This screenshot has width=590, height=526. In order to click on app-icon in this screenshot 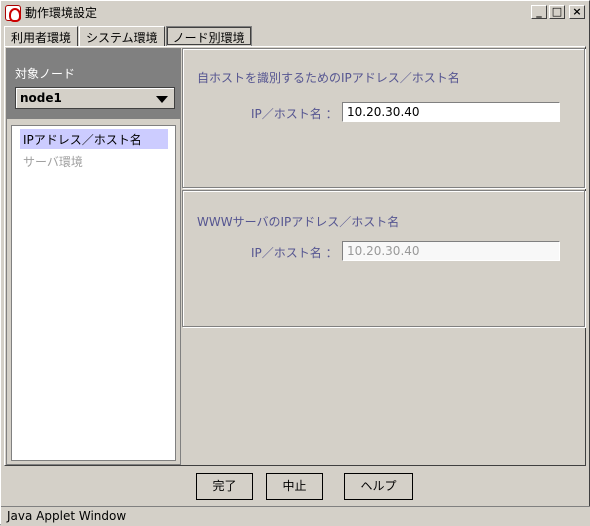, I will do `click(13, 13)`.